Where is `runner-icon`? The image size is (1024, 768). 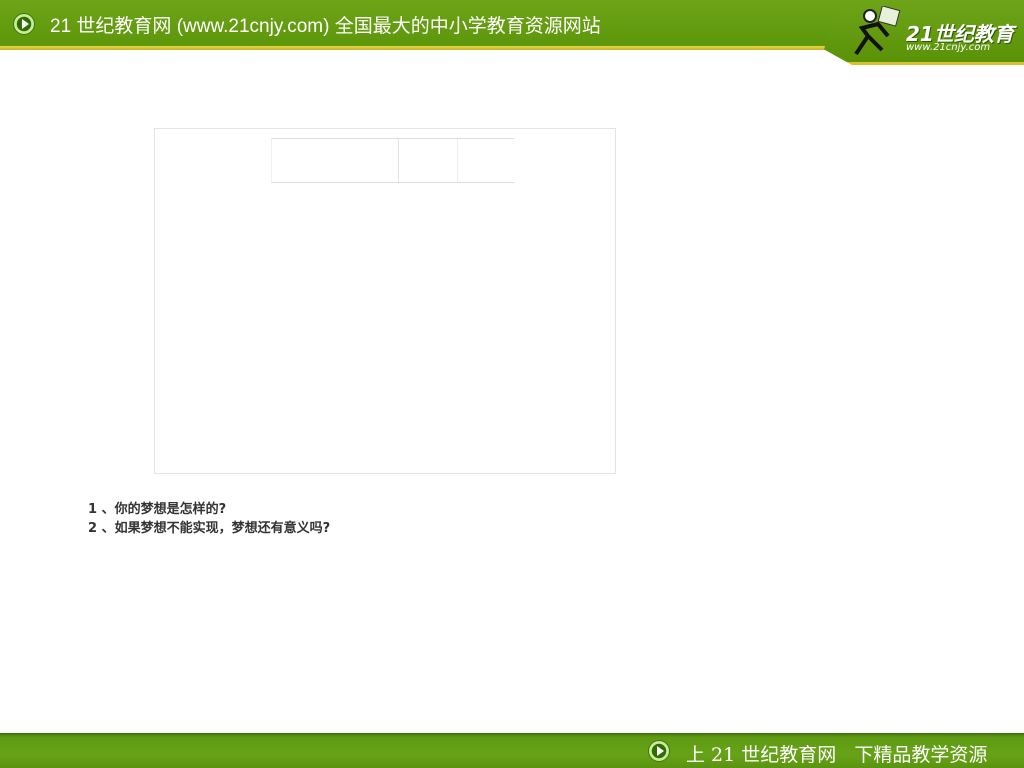 runner-icon is located at coordinates (877, 30).